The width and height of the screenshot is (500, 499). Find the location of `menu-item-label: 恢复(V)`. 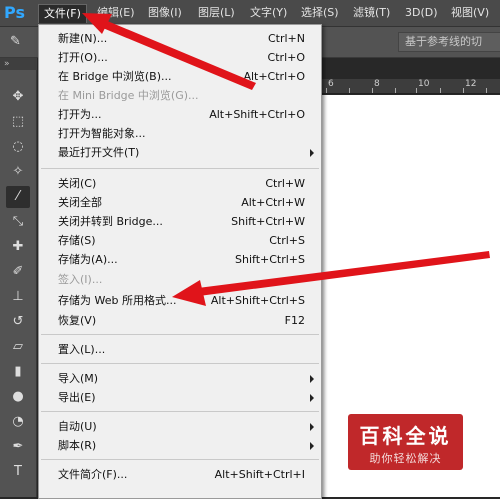

menu-item-label: 恢复(V) is located at coordinates (77, 320).